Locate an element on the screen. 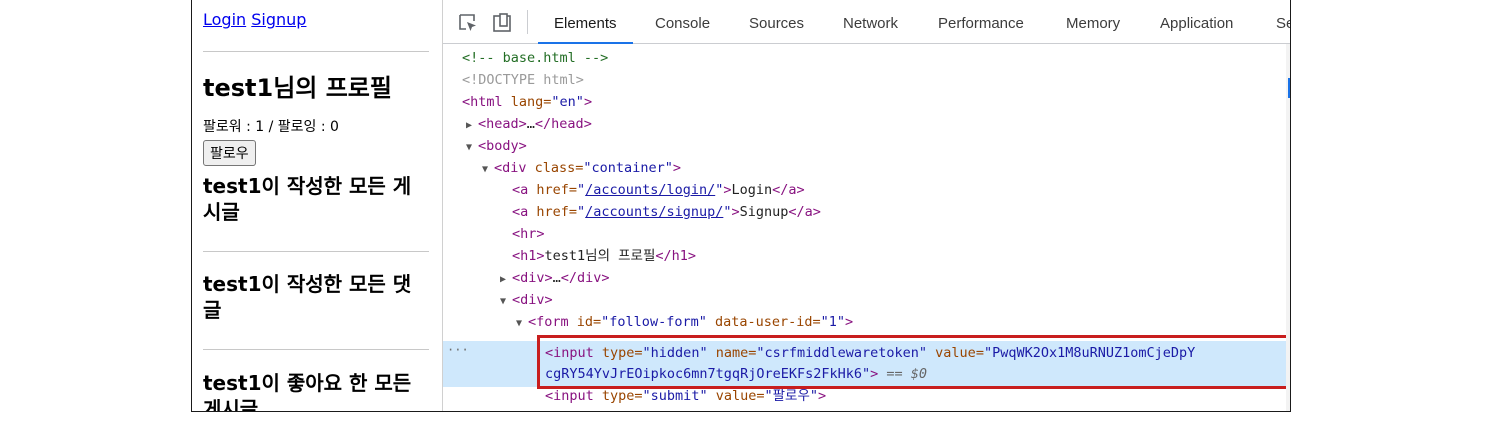 This screenshot has width=1487, height=433. tab-console: Console is located at coordinates (682, 21).